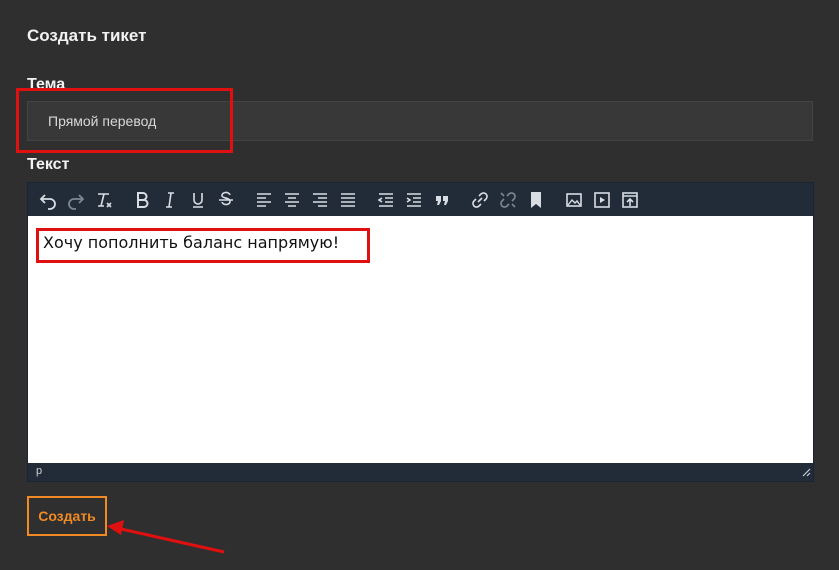  Describe the element at coordinates (48, 200) in the screenshot. I see `undo-icon` at that location.